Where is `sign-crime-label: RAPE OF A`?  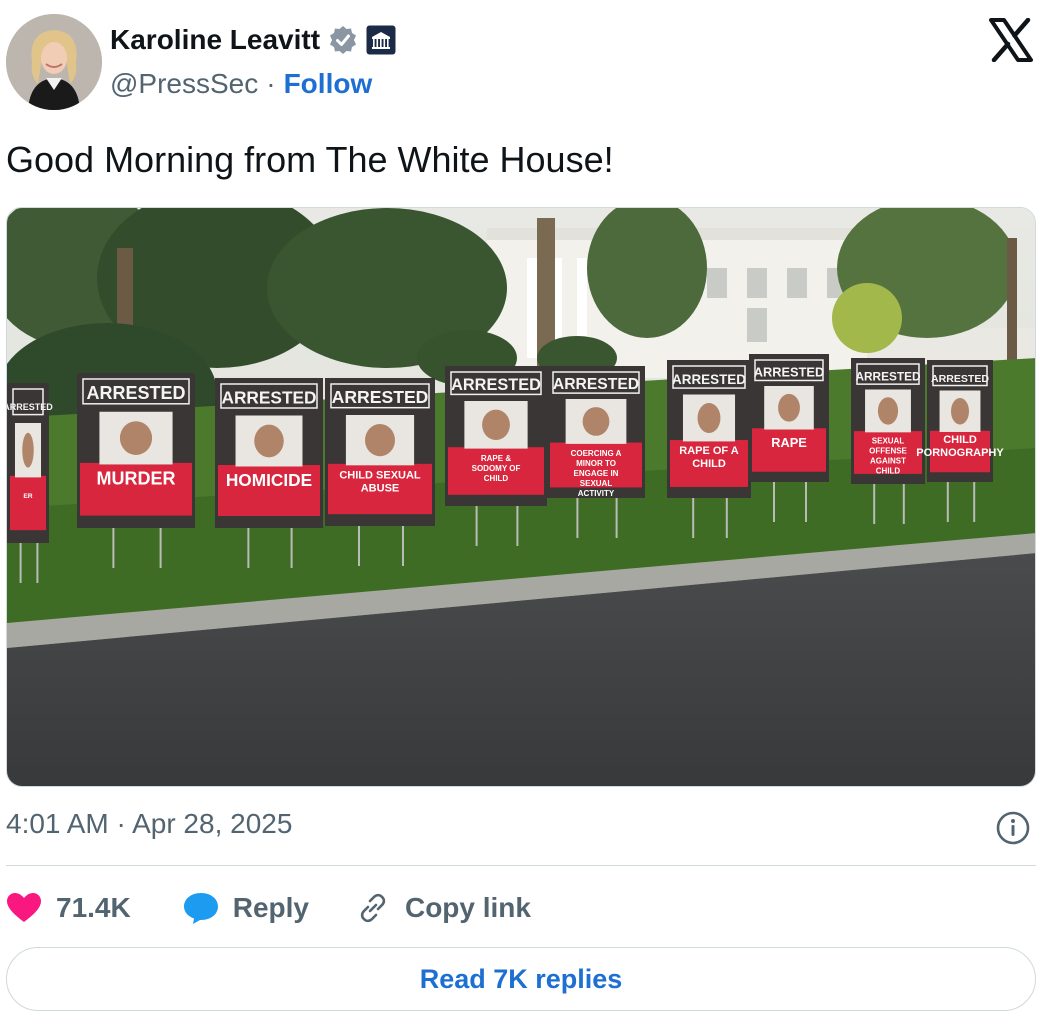 sign-crime-label: RAPE OF A is located at coordinates (709, 451).